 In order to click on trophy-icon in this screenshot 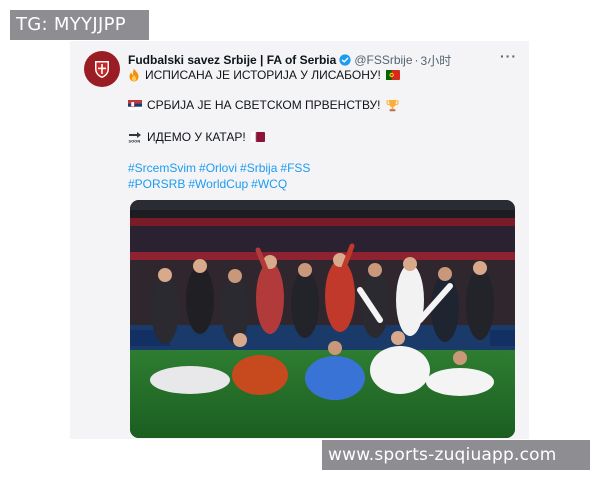, I will do `click(392, 105)`.